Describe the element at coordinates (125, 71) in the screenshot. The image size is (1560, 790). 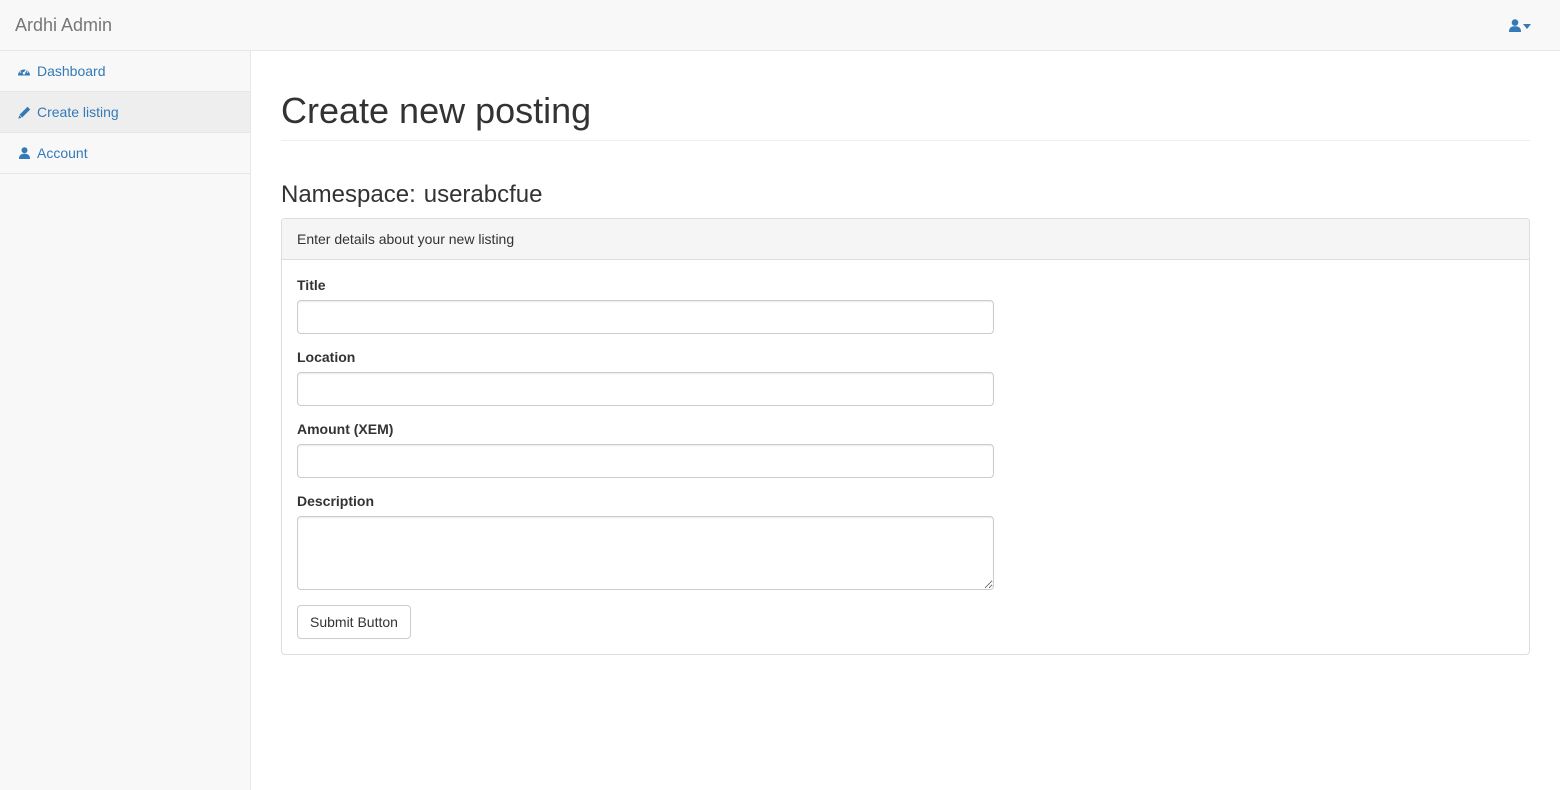
I see `sidebar-item-dashboard: Dashboard` at that location.